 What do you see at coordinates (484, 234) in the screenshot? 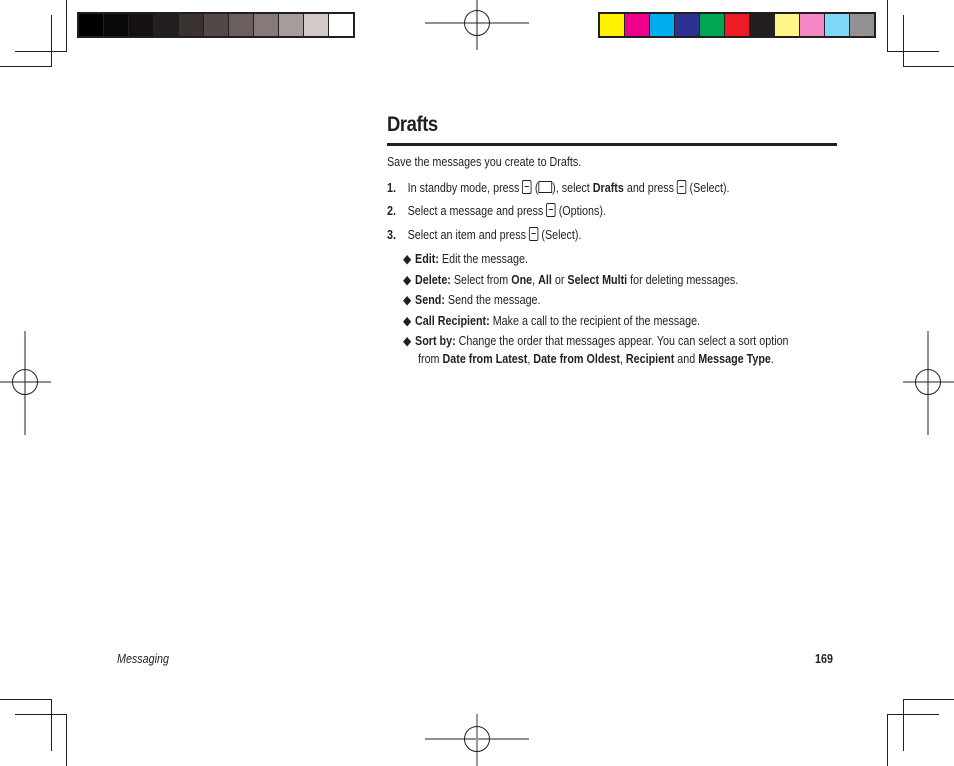
I see `step-3: 3. Select an item and press (Select).` at bounding box center [484, 234].